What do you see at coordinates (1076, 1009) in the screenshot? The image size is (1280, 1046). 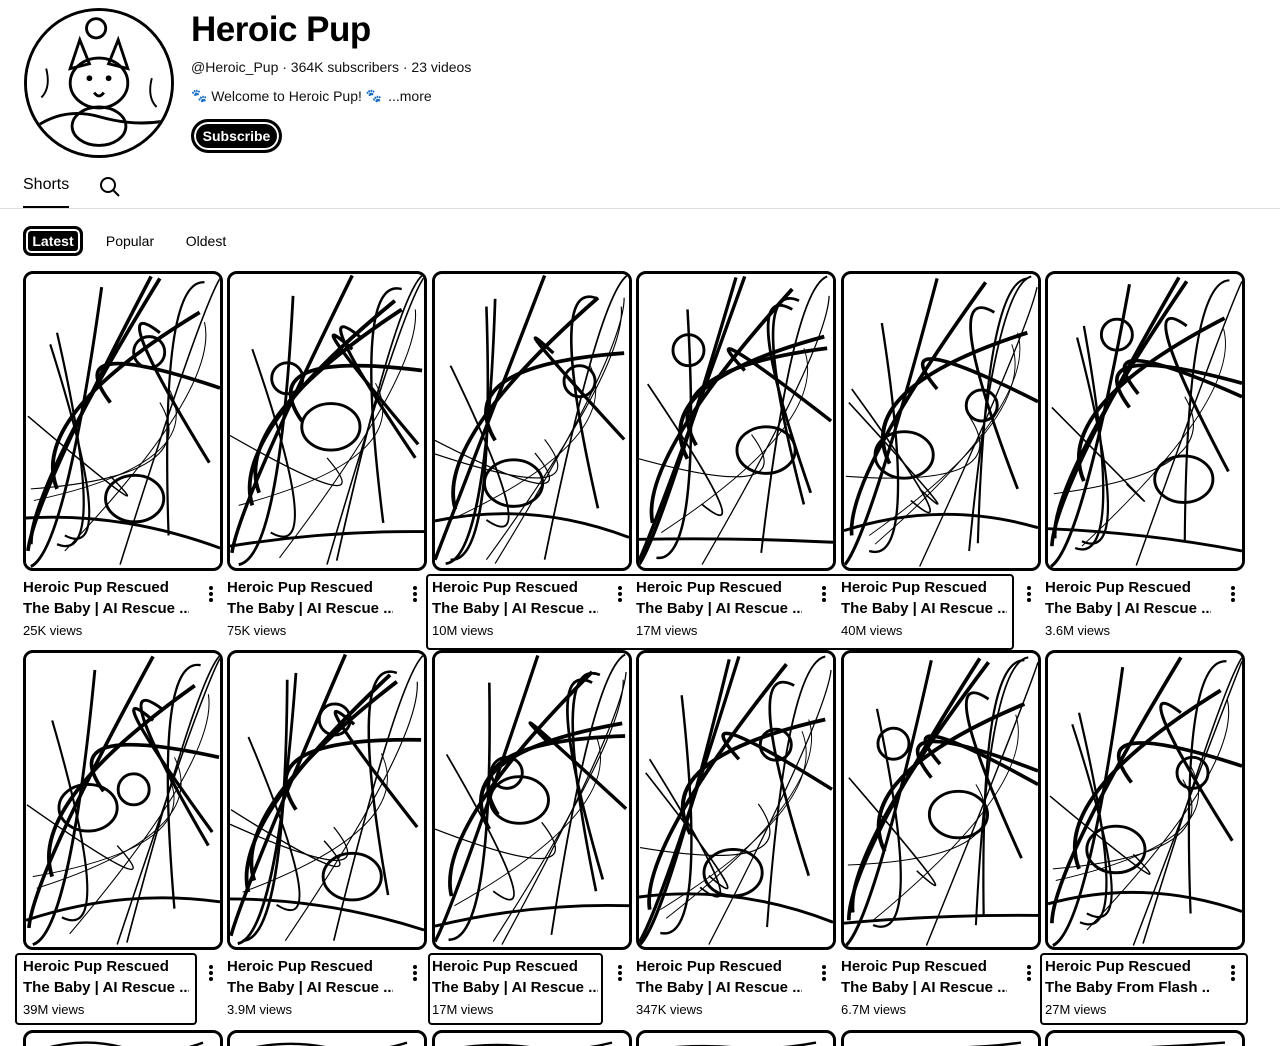 I see `short-views: 27M views` at bounding box center [1076, 1009].